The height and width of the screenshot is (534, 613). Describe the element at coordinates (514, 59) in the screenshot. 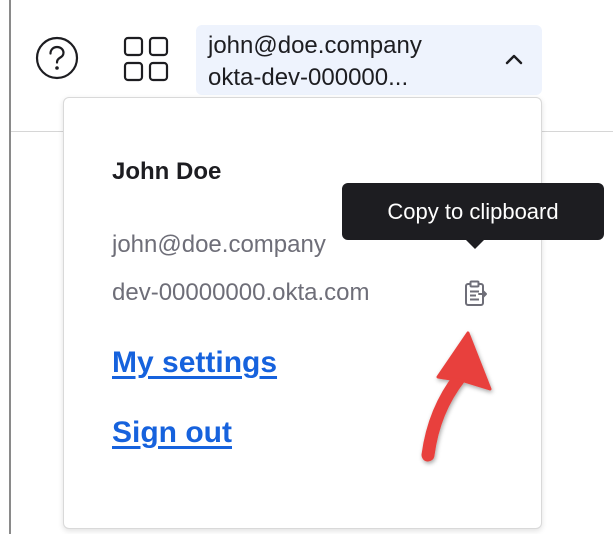

I see `chevron-up-icon` at that location.